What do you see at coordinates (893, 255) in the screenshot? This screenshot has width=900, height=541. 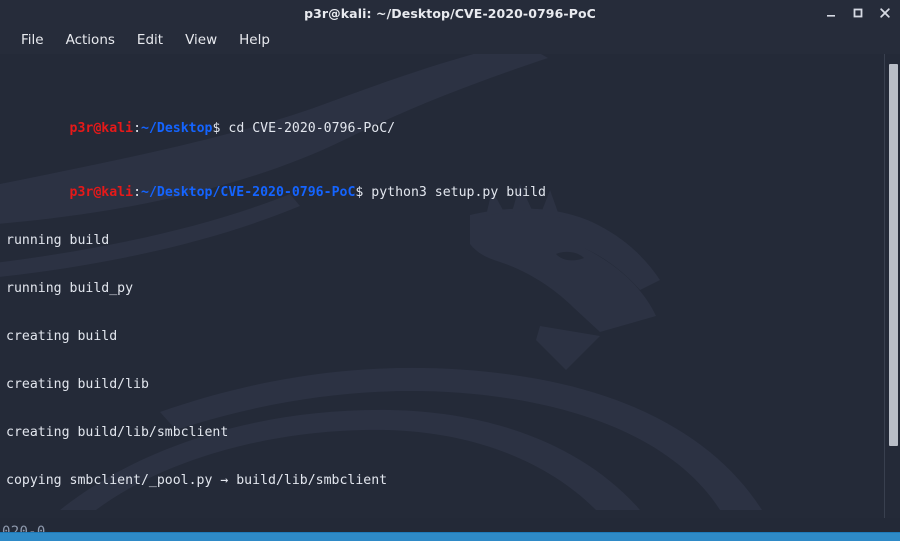 I see `scrollbar-thumb` at bounding box center [893, 255].